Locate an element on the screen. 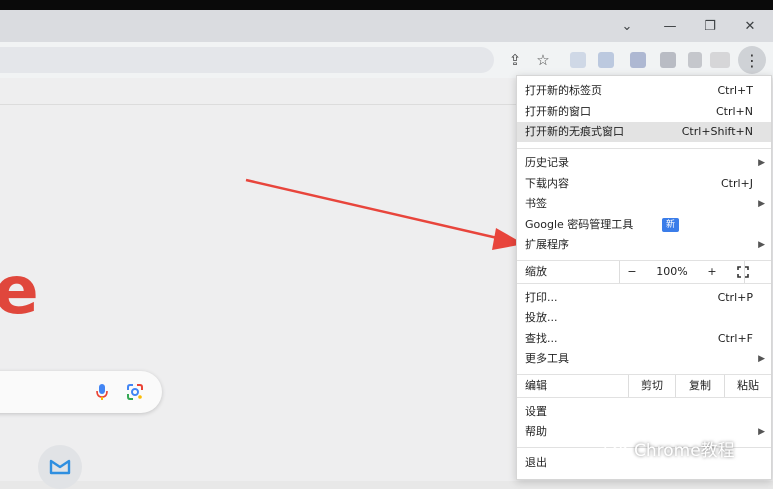 Image resolution: width=773 pixels, height=489 pixels. menu-item-settings: 设置 is located at coordinates (644, 412).